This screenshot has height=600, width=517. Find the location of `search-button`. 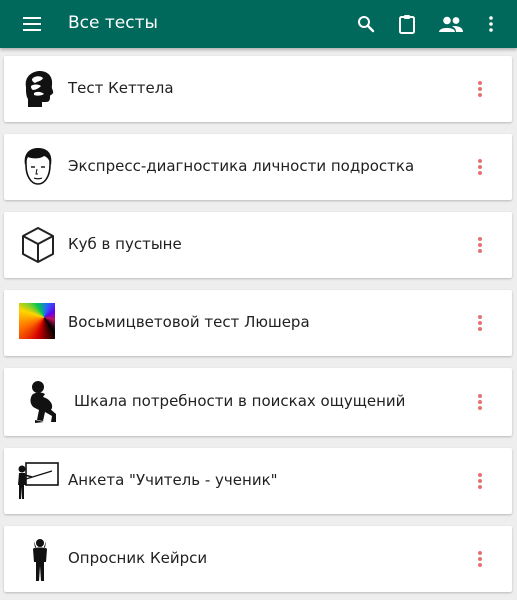

search-button is located at coordinates (366, 24).